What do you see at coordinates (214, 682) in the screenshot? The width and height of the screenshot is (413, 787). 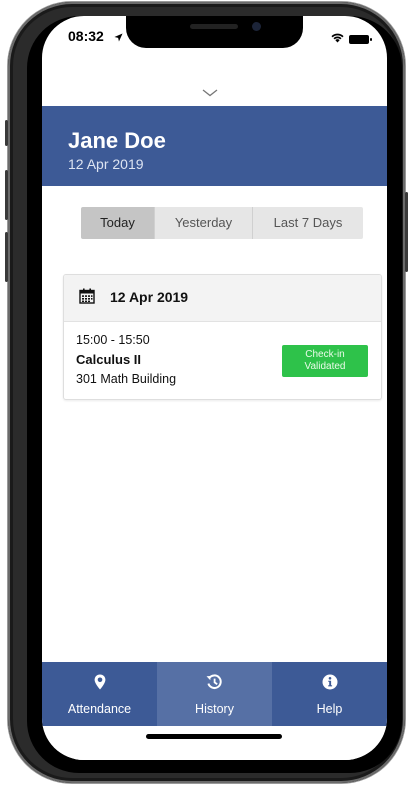 I see `history-icon` at bounding box center [214, 682].